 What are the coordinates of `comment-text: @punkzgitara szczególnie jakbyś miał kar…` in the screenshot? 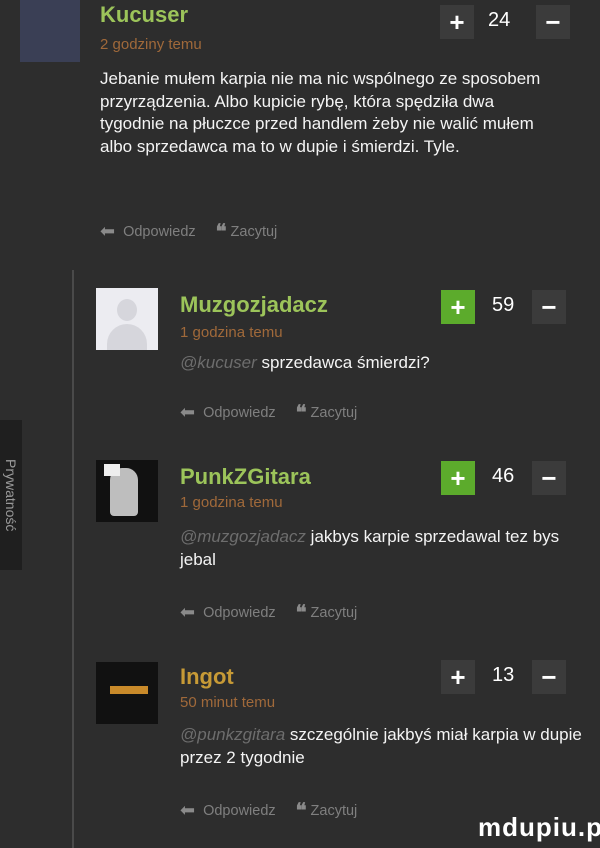 It's located at (386, 746).